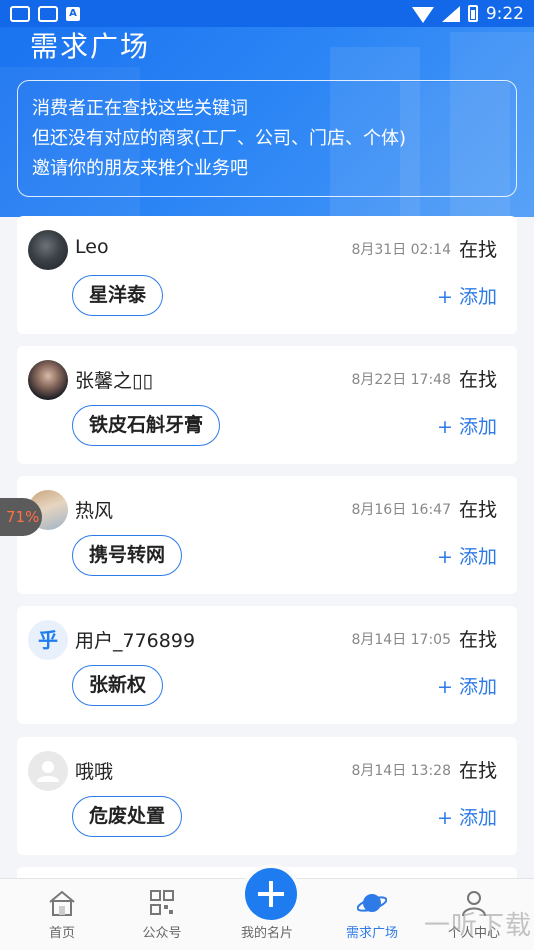  Describe the element at coordinates (146, 425) in the screenshot. I see `keyword-tag: 铁皮石斛牙膏` at that location.